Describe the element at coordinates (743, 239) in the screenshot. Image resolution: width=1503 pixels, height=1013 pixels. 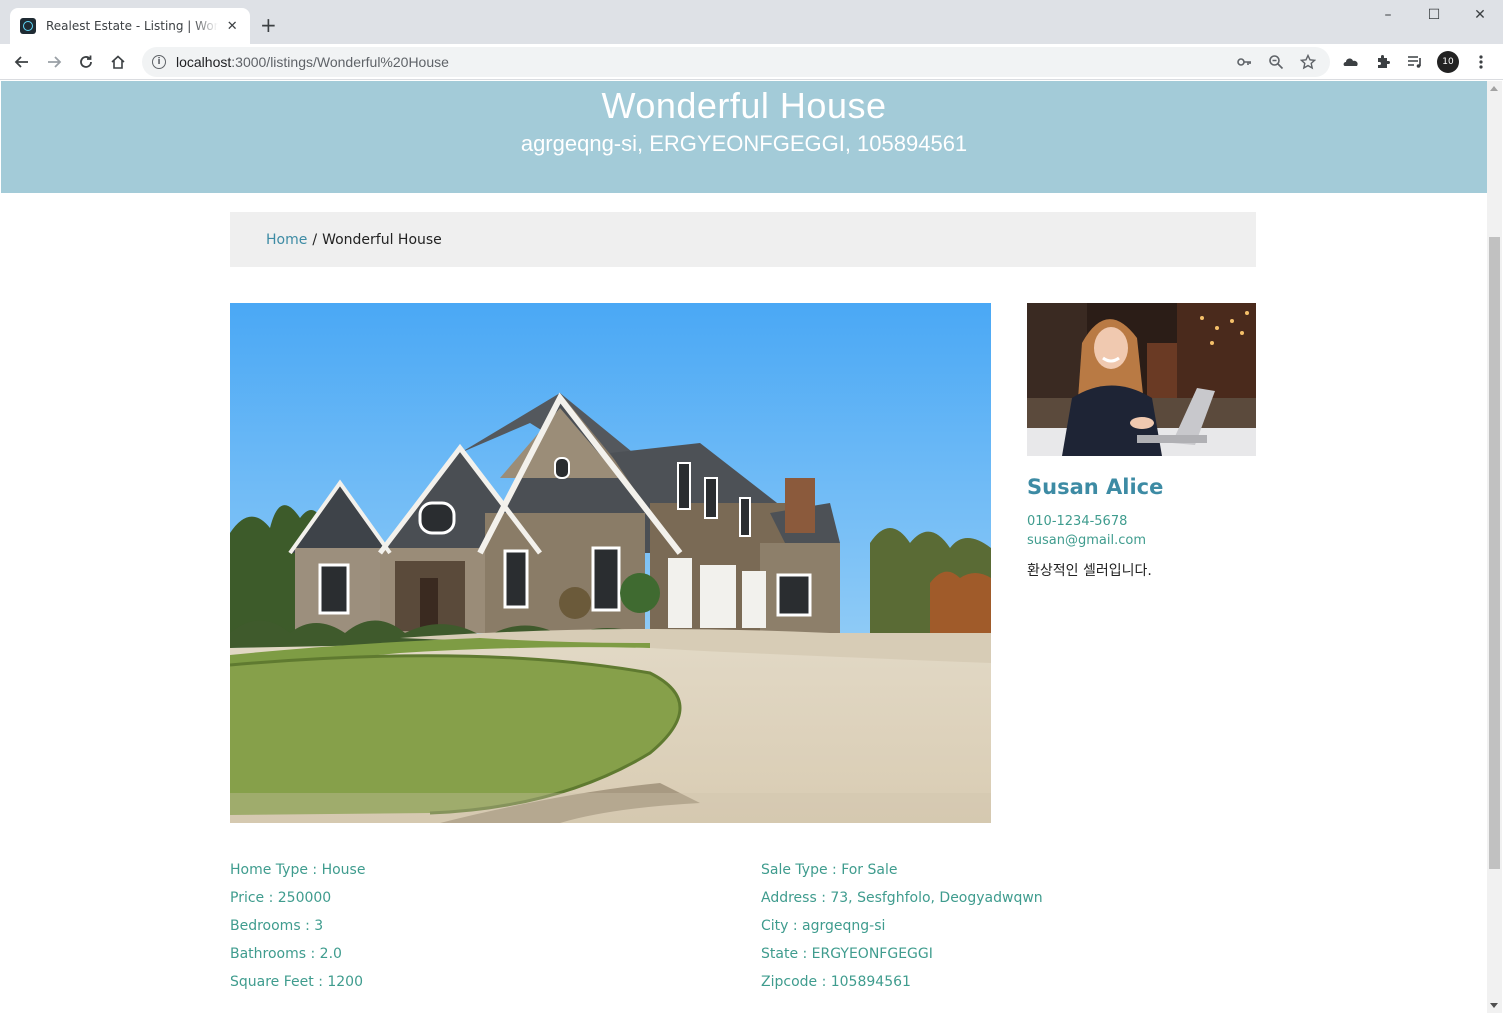
I see `breadcrumb: Home / Wonderful House` at that location.